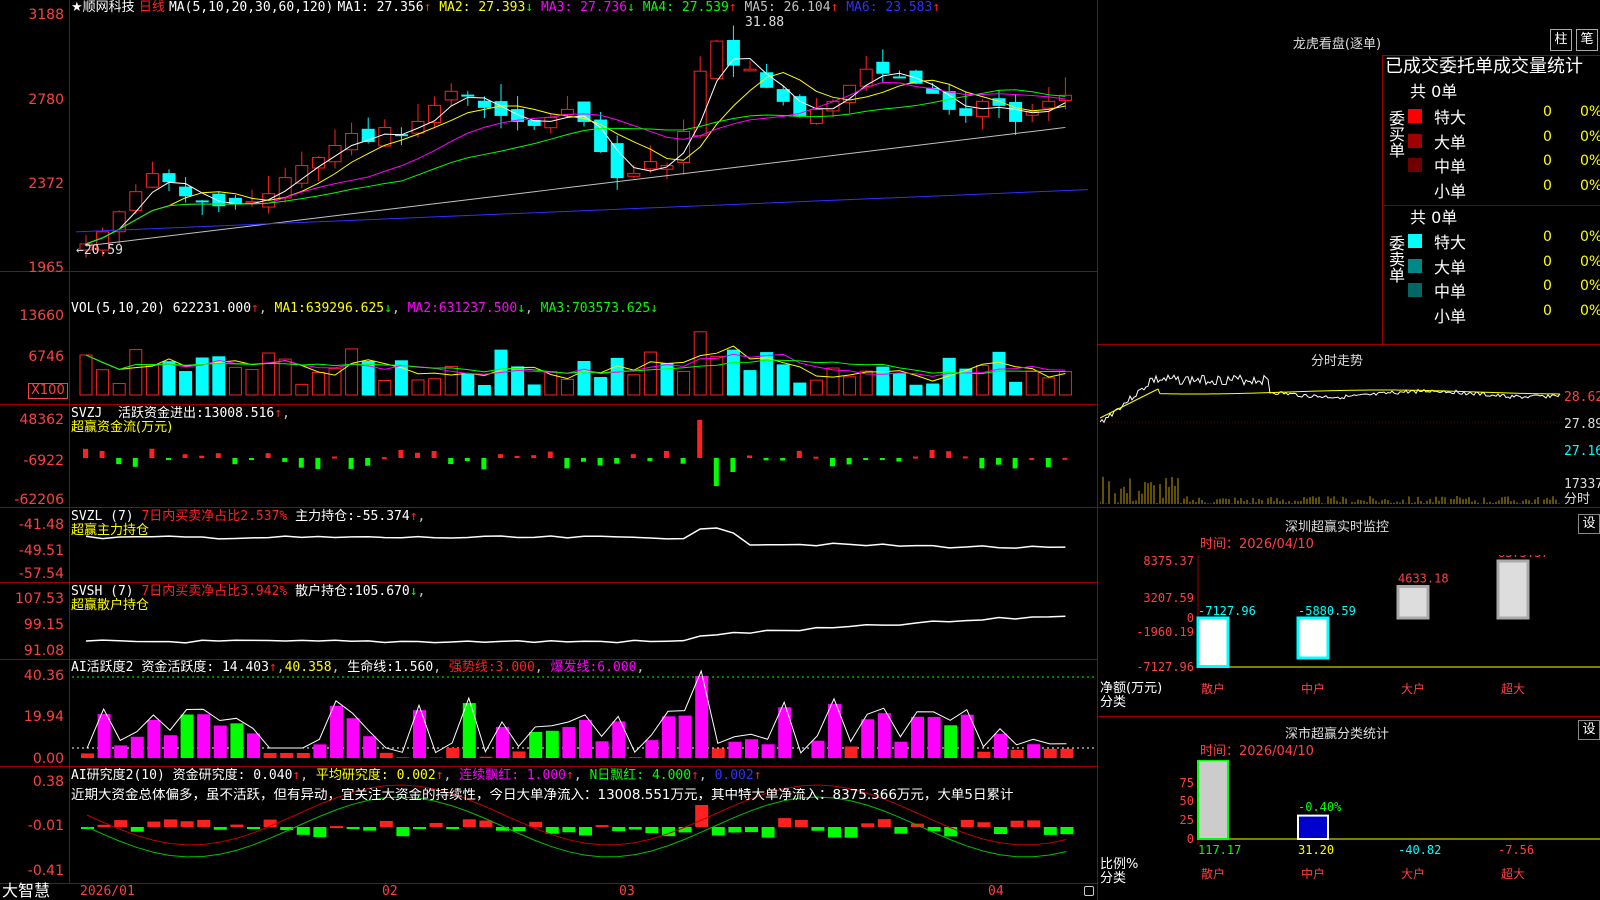 This screenshot has height=900, width=1600. I want to click on vol-unit-badge: X100, so click(48, 391).